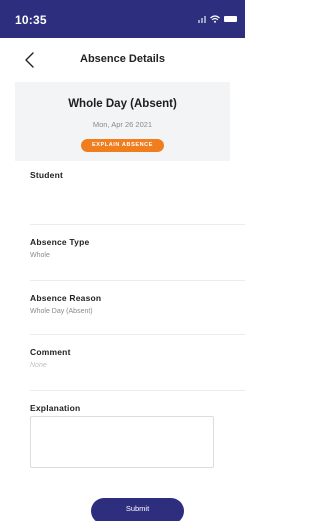 The height and width of the screenshot is (521, 320). What do you see at coordinates (47, 175) in the screenshot?
I see `student-label: Student` at bounding box center [47, 175].